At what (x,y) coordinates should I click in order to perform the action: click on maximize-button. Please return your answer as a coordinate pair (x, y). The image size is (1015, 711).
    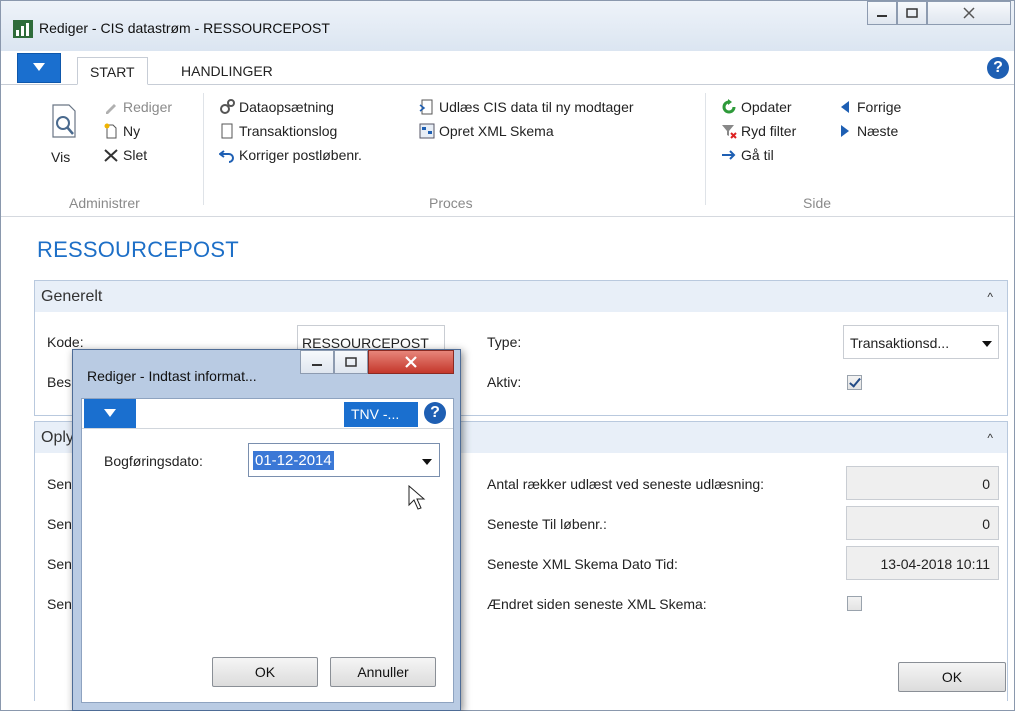
    Looking at the image, I should click on (912, 13).